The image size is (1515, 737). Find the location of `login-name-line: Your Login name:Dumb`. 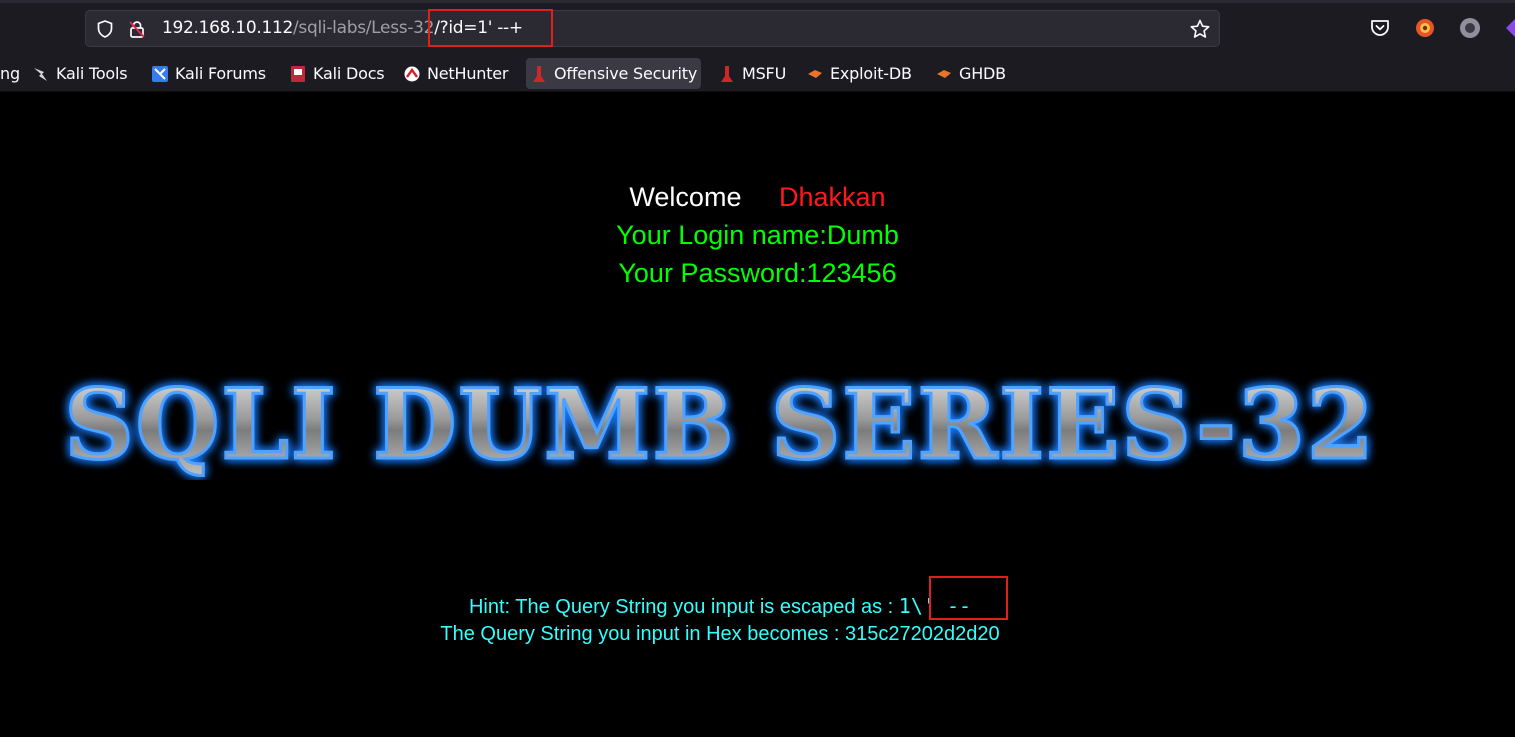

login-name-line: Your Login name:Dumb is located at coordinates (757, 235).